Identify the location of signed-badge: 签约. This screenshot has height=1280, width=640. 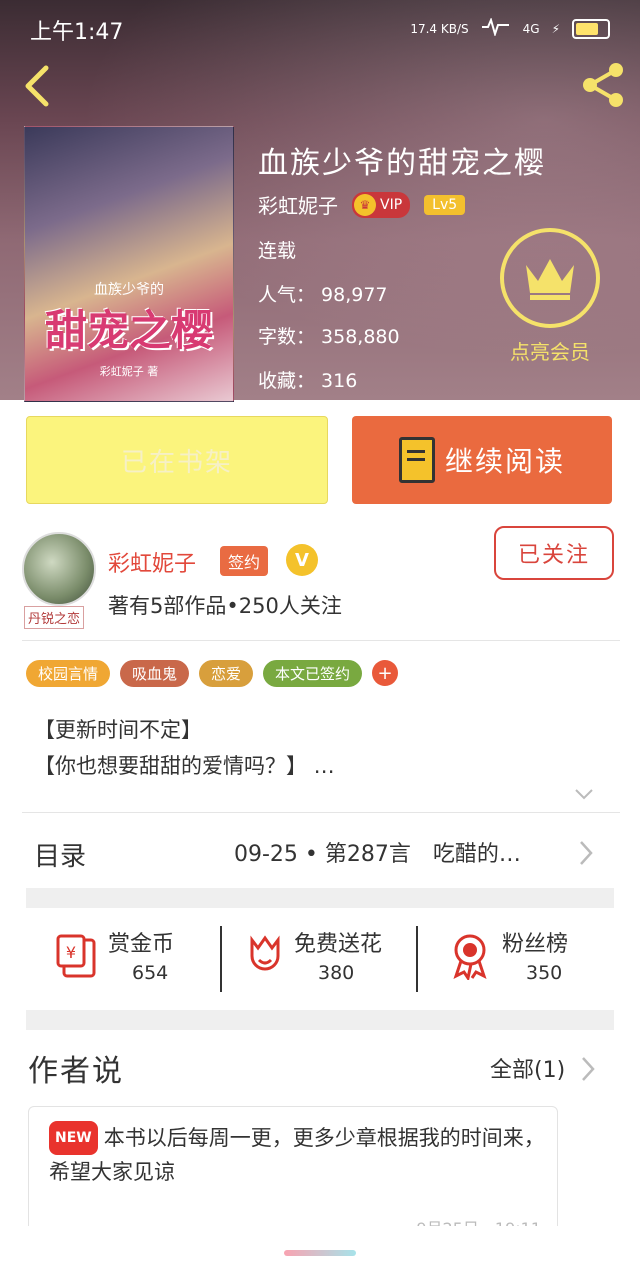
(244, 561).